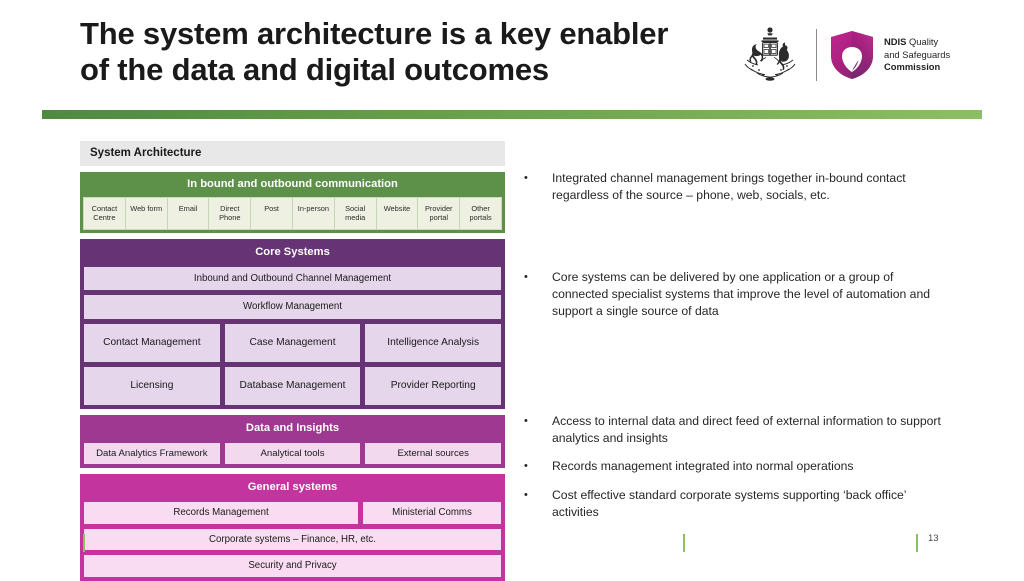 The width and height of the screenshot is (1024, 581). What do you see at coordinates (292, 487) in the screenshot?
I see `band-general-systems-heading: General systems` at bounding box center [292, 487].